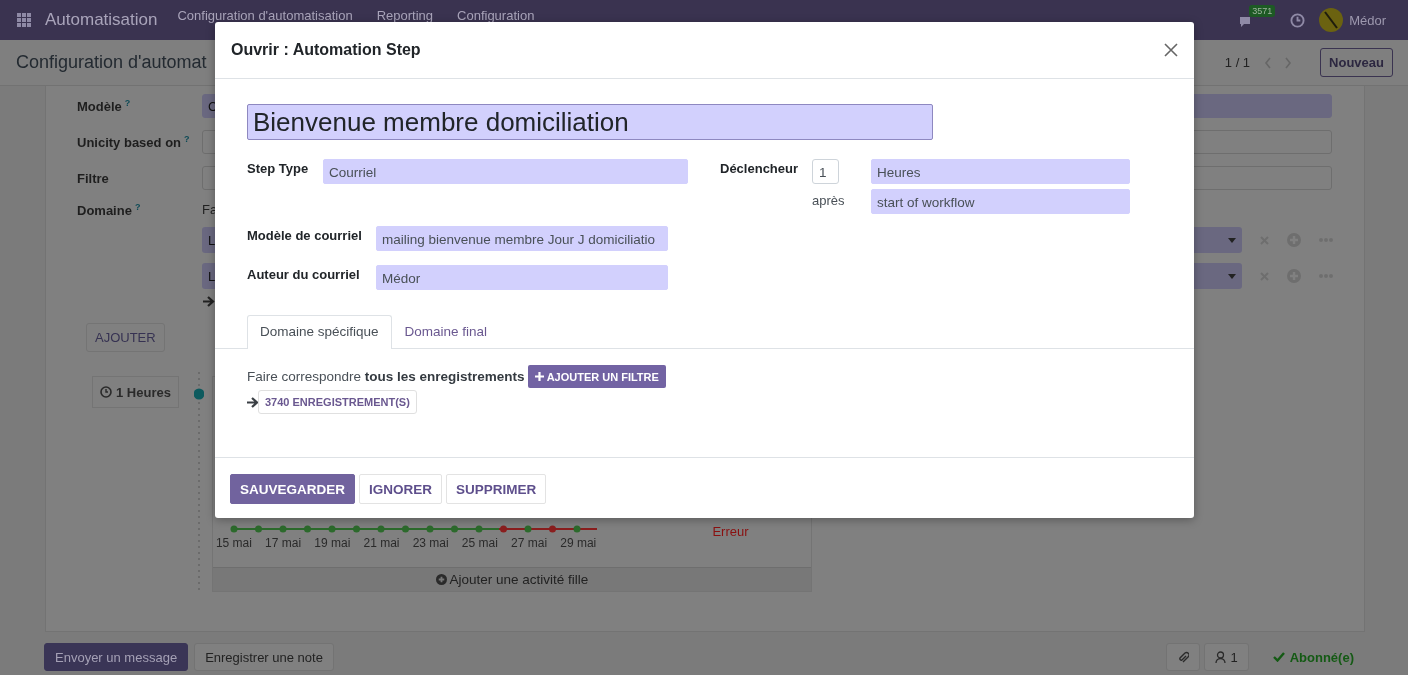 Image resolution: width=1408 pixels, height=675 pixels. I want to click on field-label: Déclencheur, so click(760, 169).